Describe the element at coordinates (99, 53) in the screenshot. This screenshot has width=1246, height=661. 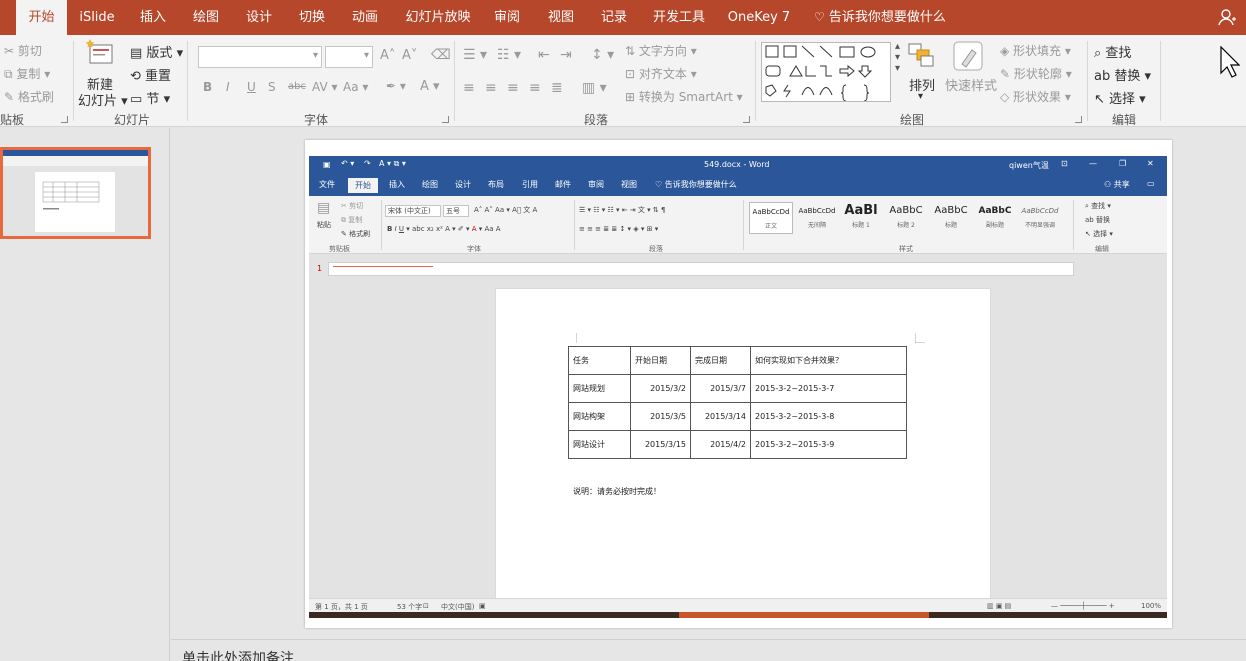
I see `new-slide-icon` at that location.